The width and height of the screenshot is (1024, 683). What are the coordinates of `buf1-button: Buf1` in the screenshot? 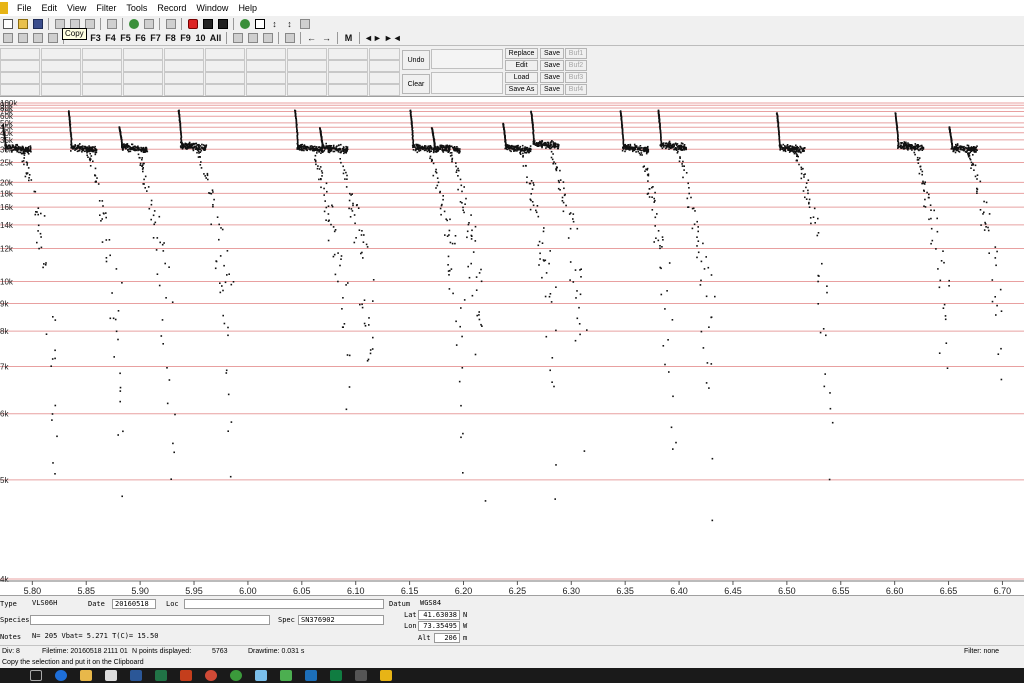 It's located at (576, 53).